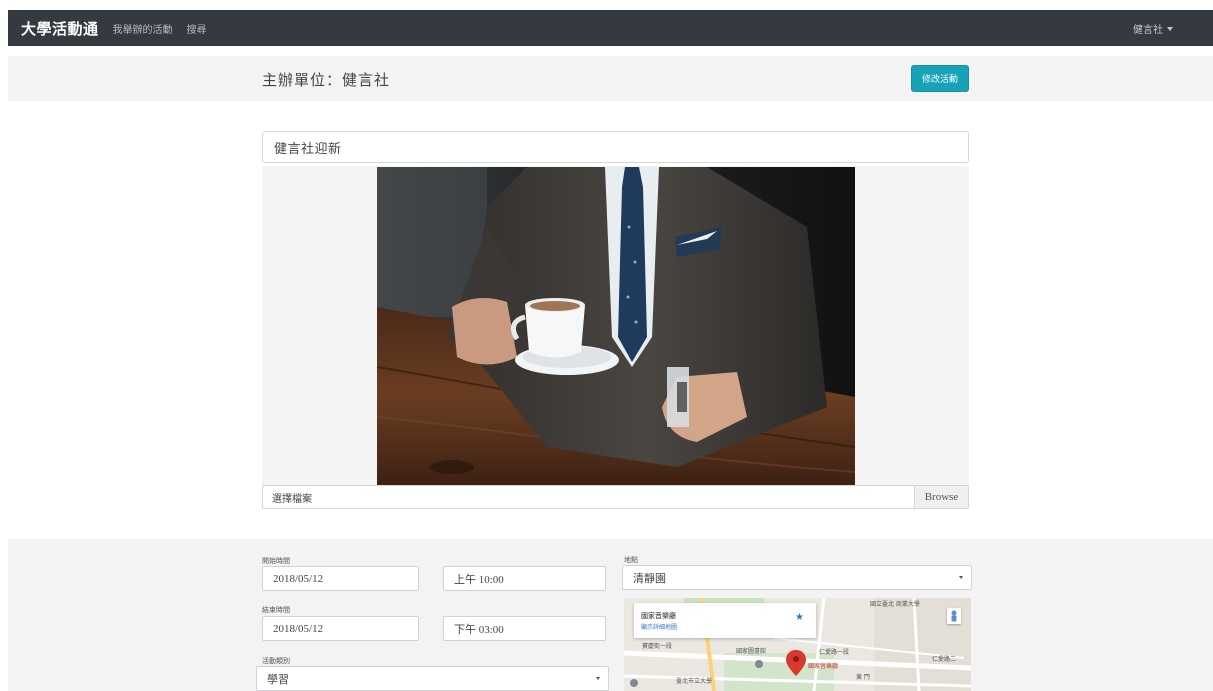 The width and height of the screenshot is (1213, 691). What do you see at coordinates (524, 628) in the screenshot?
I see `end-time-input: 下午 03:00` at bounding box center [524, 628].